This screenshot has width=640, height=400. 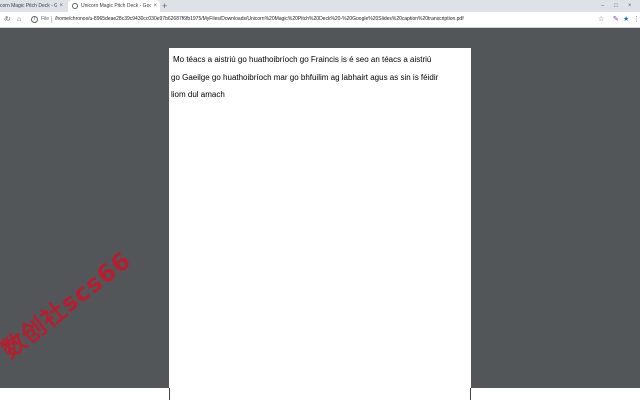 What do you see at coordinates (198, 94) in the screenshot?
I see `document-text-line: liom dul amach` at bounding box center [198, 94].